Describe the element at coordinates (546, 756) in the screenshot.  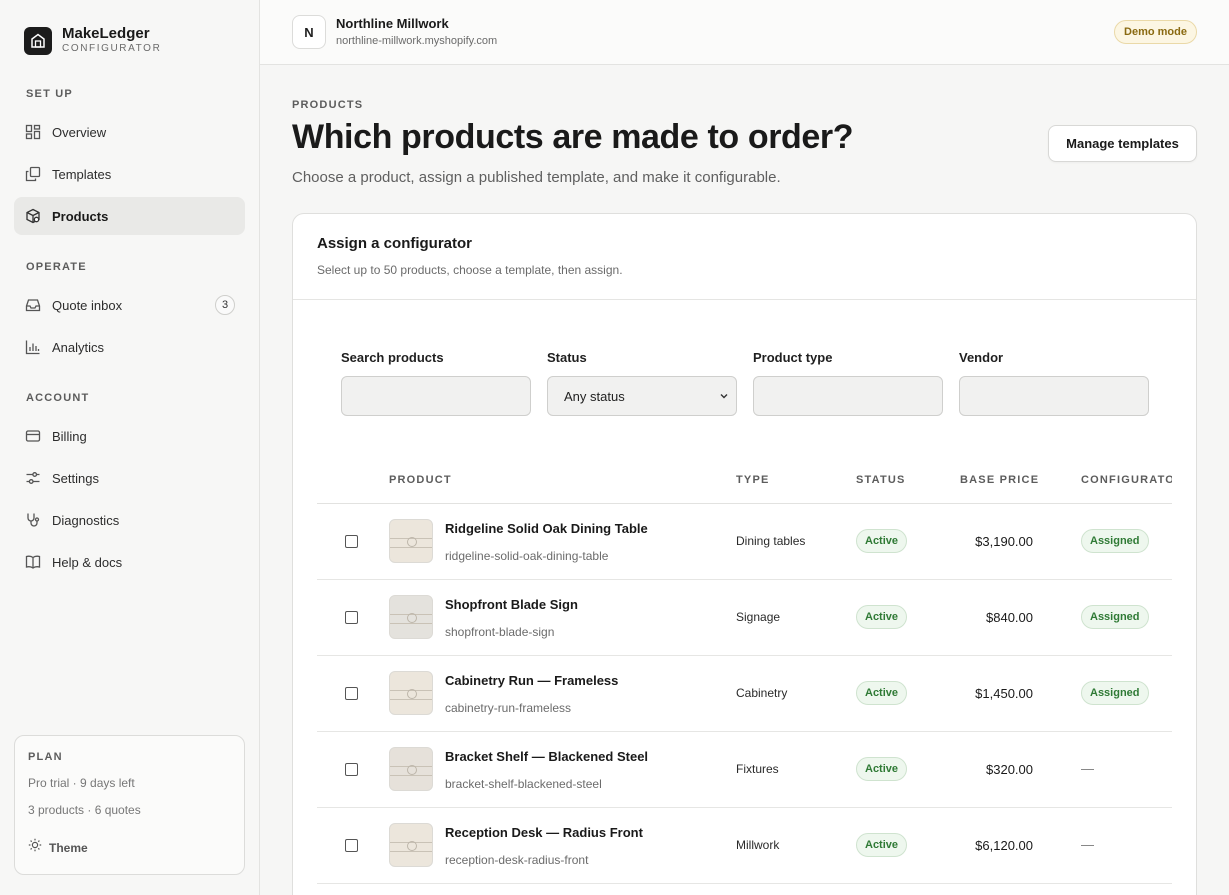
I see `product-name: Bracket Shelf — Blackened Steel` at that location.